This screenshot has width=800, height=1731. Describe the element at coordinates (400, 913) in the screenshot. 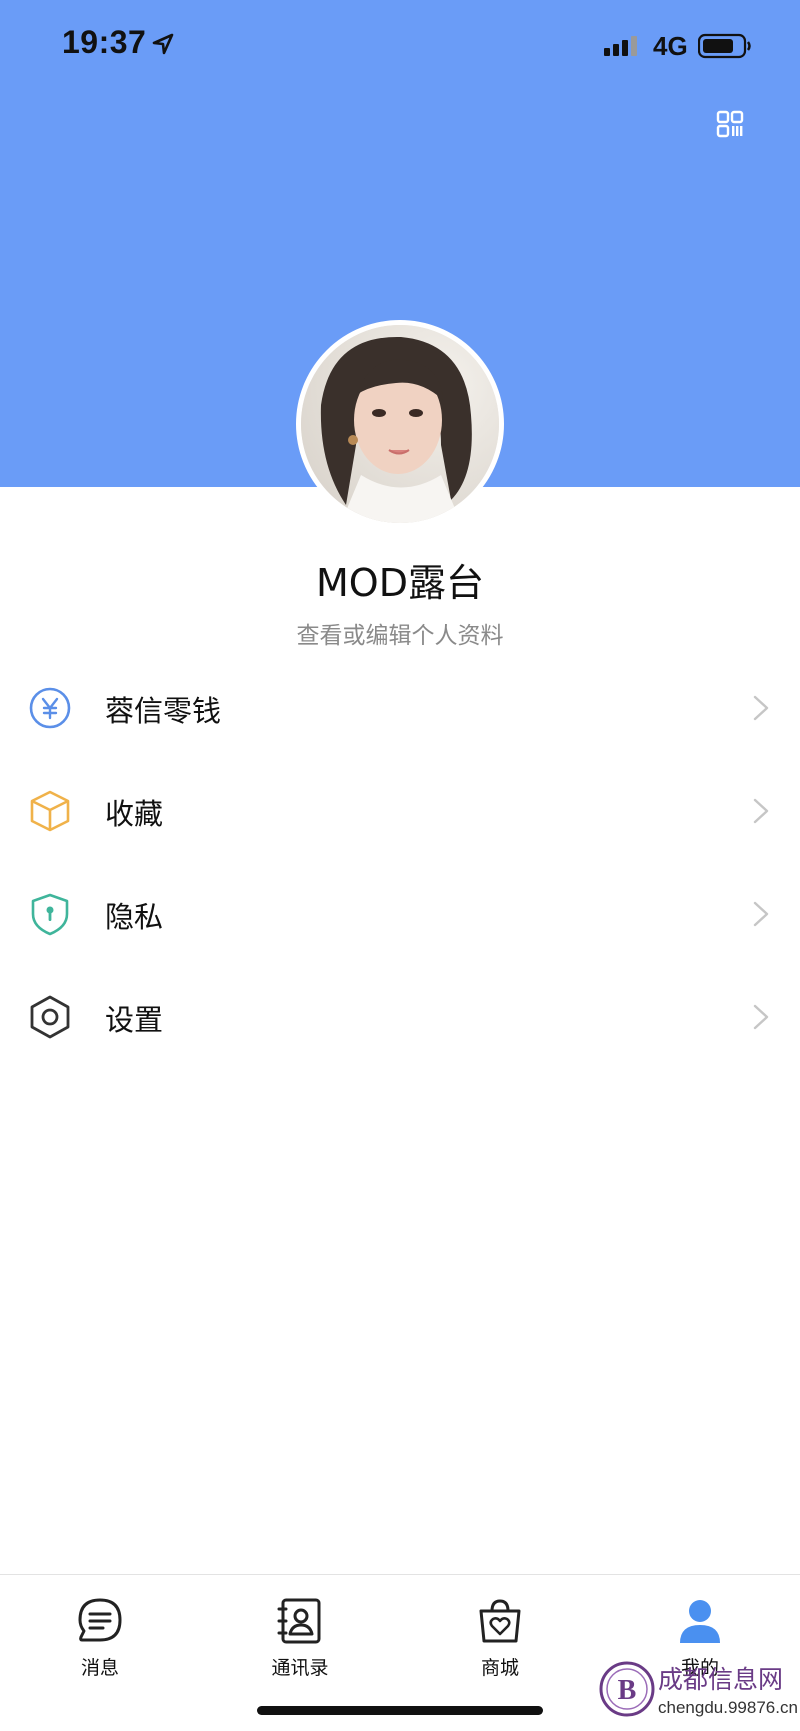

I see `menu-item-privacy: 隐私` at that location.